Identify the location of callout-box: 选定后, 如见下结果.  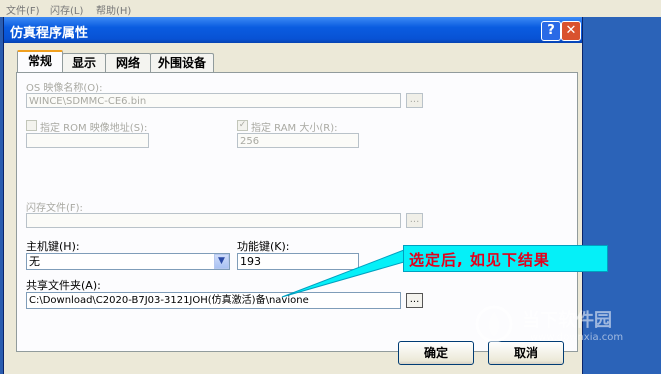
(505, 258).